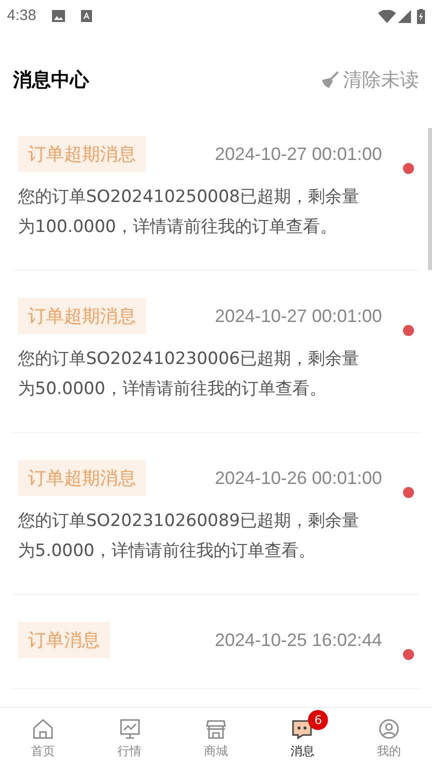 The width and height of the screenshot is (432, 768). Describe the element at coordinates (21, 16) in the screenshot. I see `status-time: 4:38` at that location.